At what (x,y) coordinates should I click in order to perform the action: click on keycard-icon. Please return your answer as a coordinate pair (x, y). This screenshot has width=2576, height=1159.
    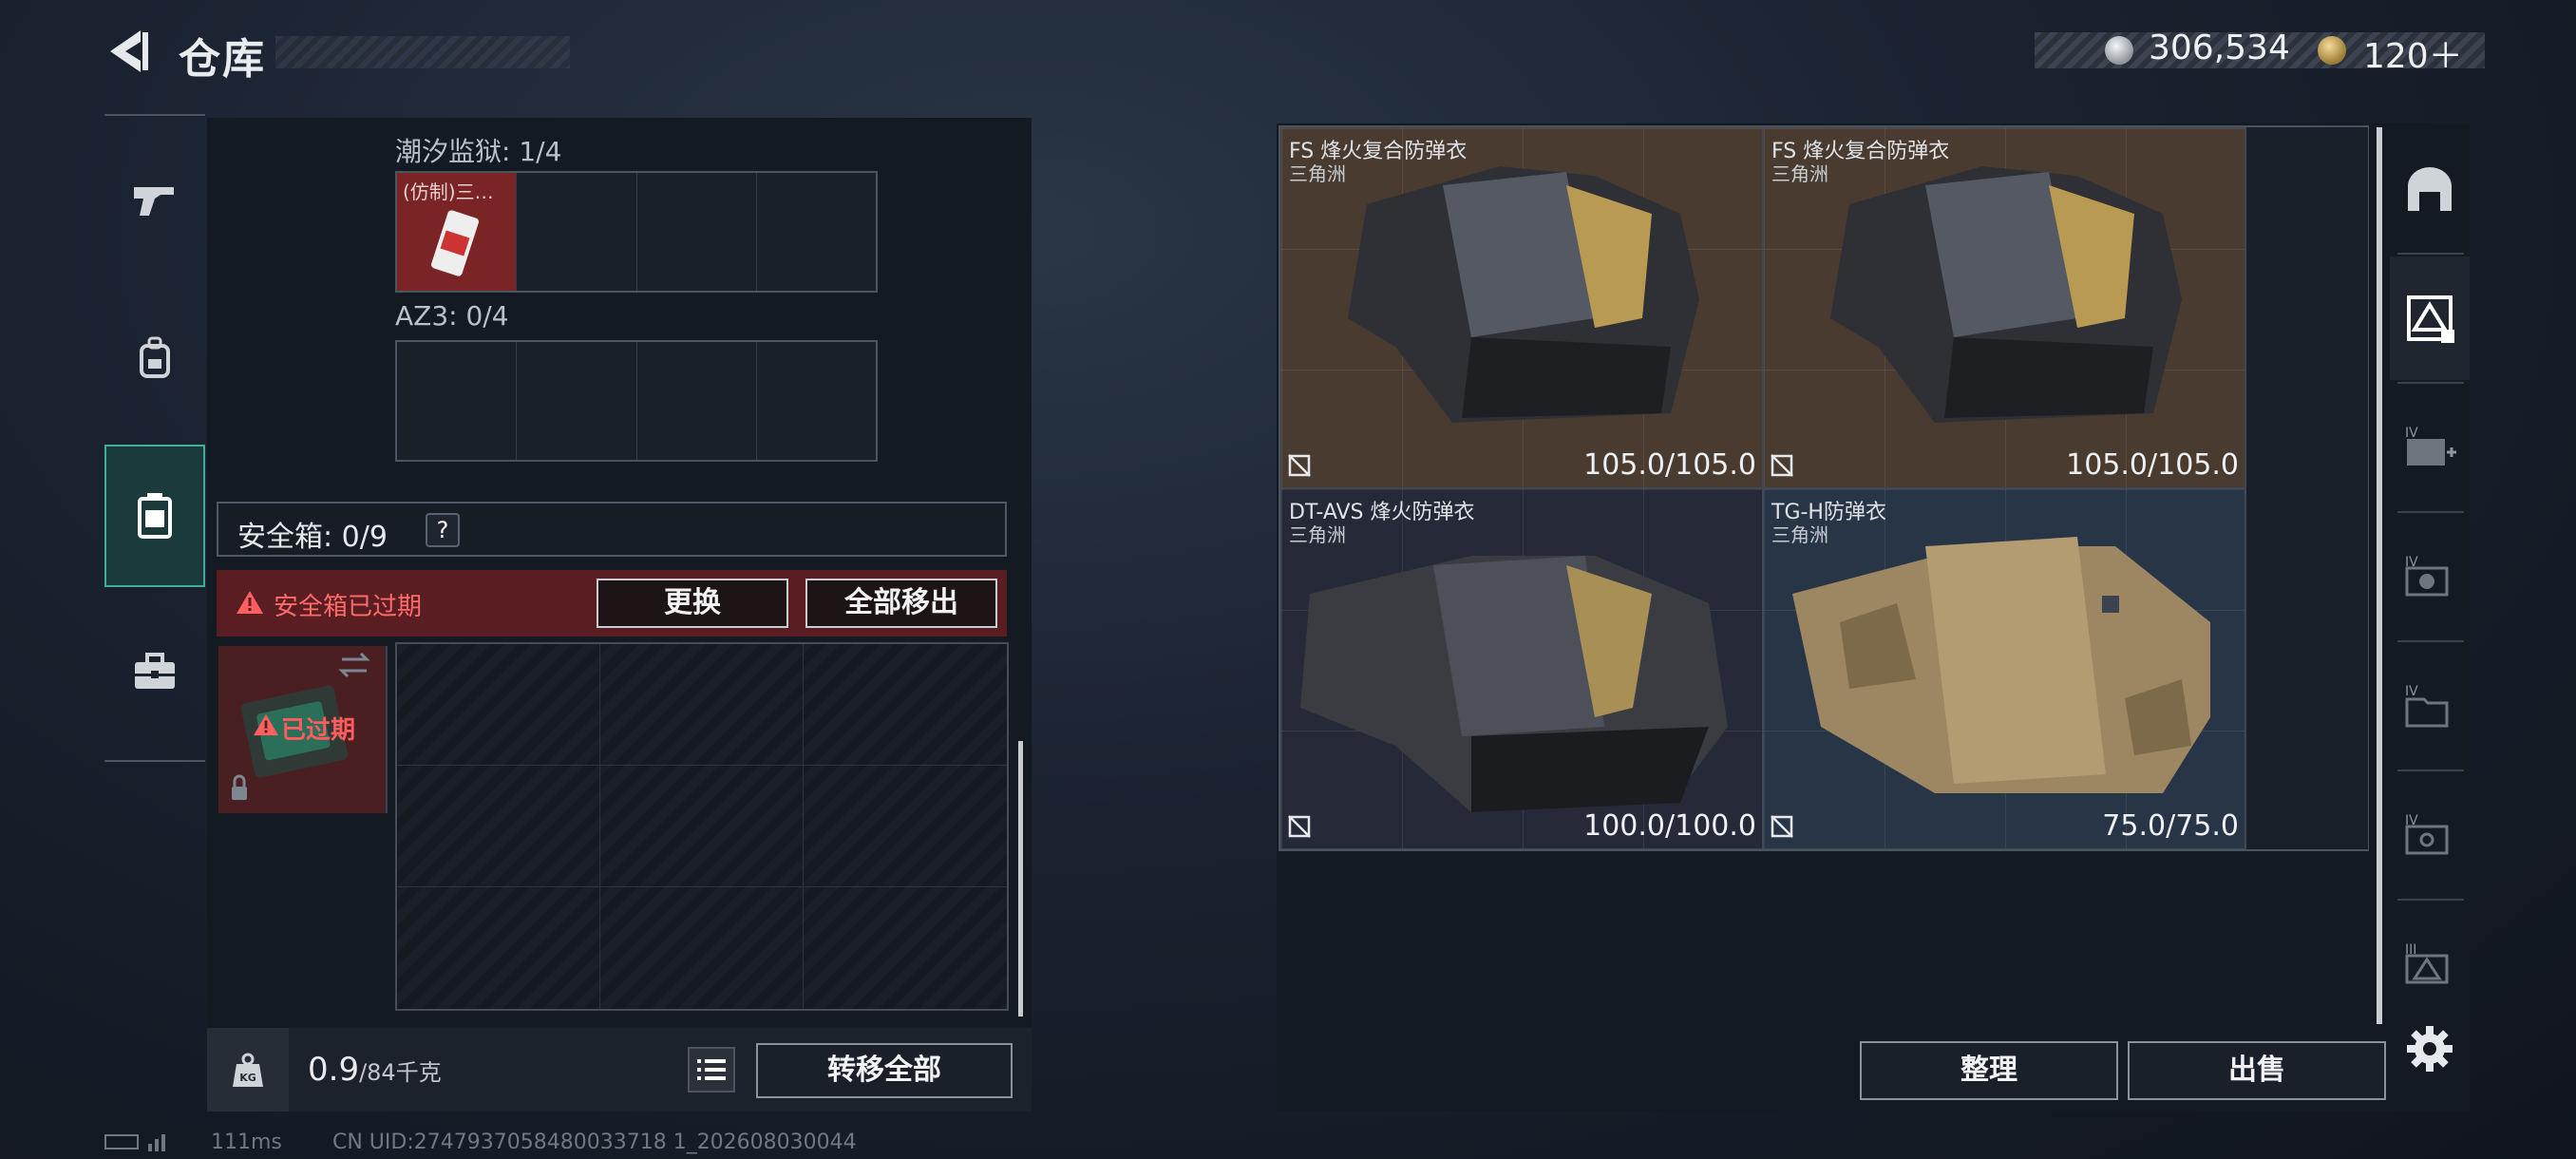
    Looking at the image, I should click on (455, 243).